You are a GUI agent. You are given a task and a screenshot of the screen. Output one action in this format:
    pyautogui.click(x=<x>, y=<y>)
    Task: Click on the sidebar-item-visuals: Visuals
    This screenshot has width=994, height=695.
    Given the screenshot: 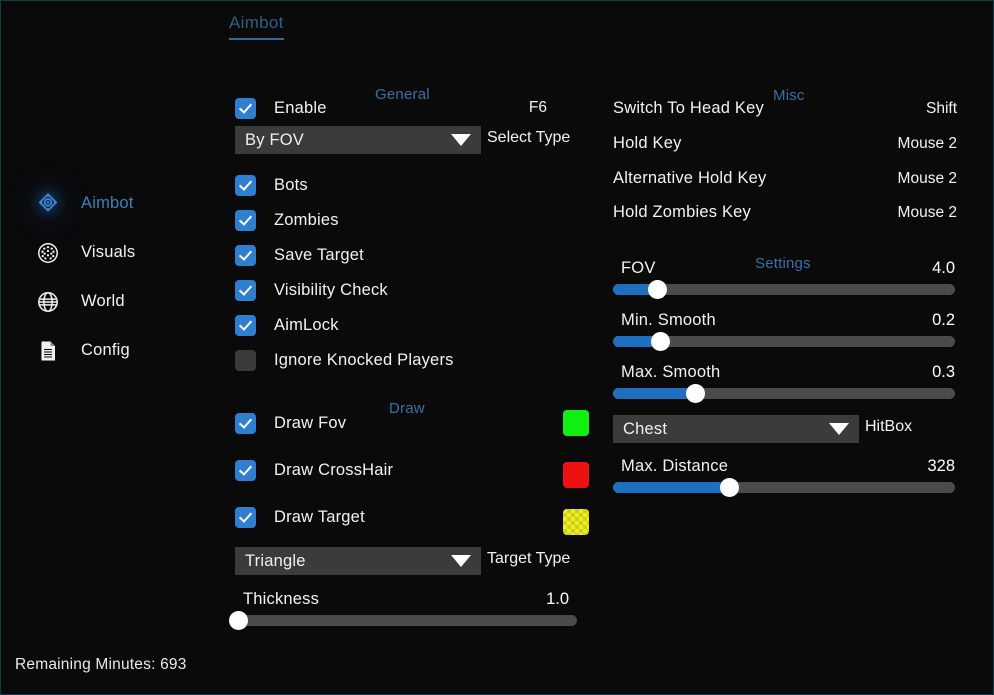 What is the action you would take?
    pyautogui.click(x=118, y=252)
    